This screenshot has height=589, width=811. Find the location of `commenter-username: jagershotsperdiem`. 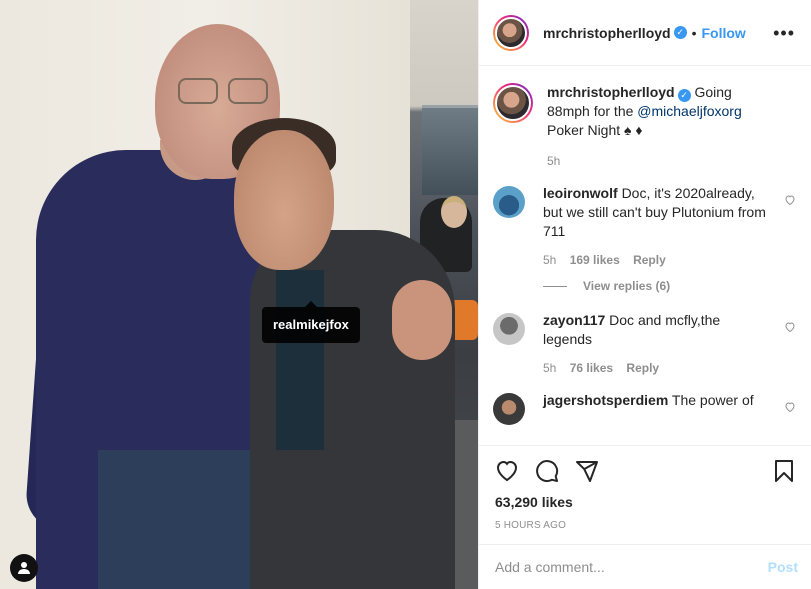

commenter-username: jagershotsperdiem is located at coordinates (605, 400).